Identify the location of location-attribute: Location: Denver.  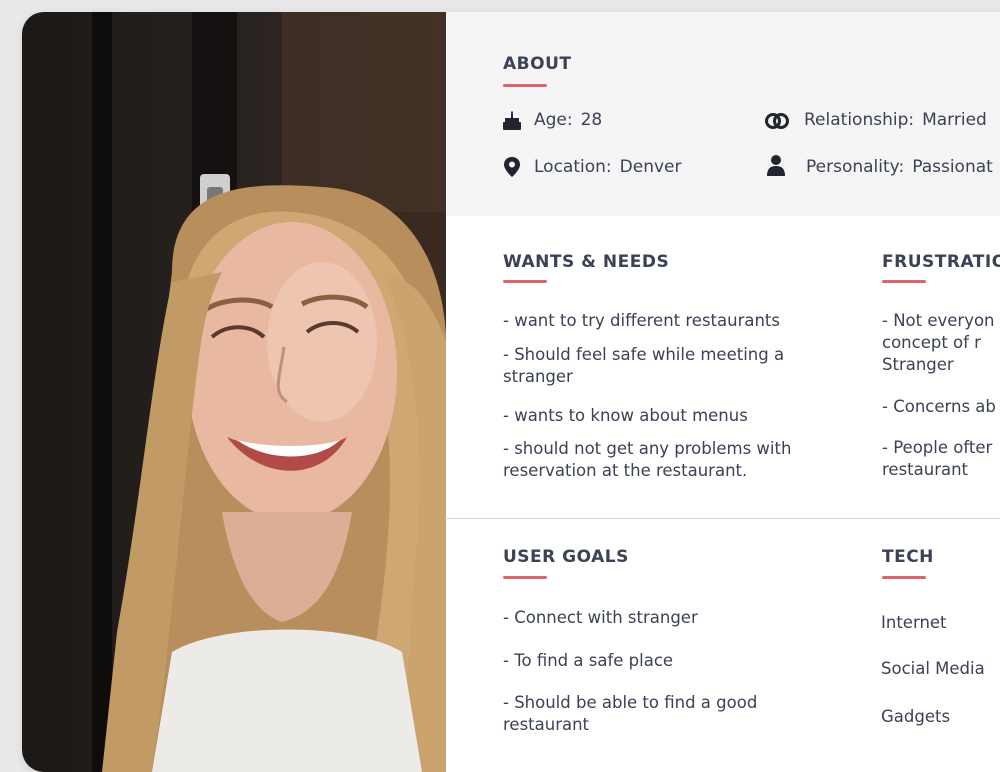
(607, 167).